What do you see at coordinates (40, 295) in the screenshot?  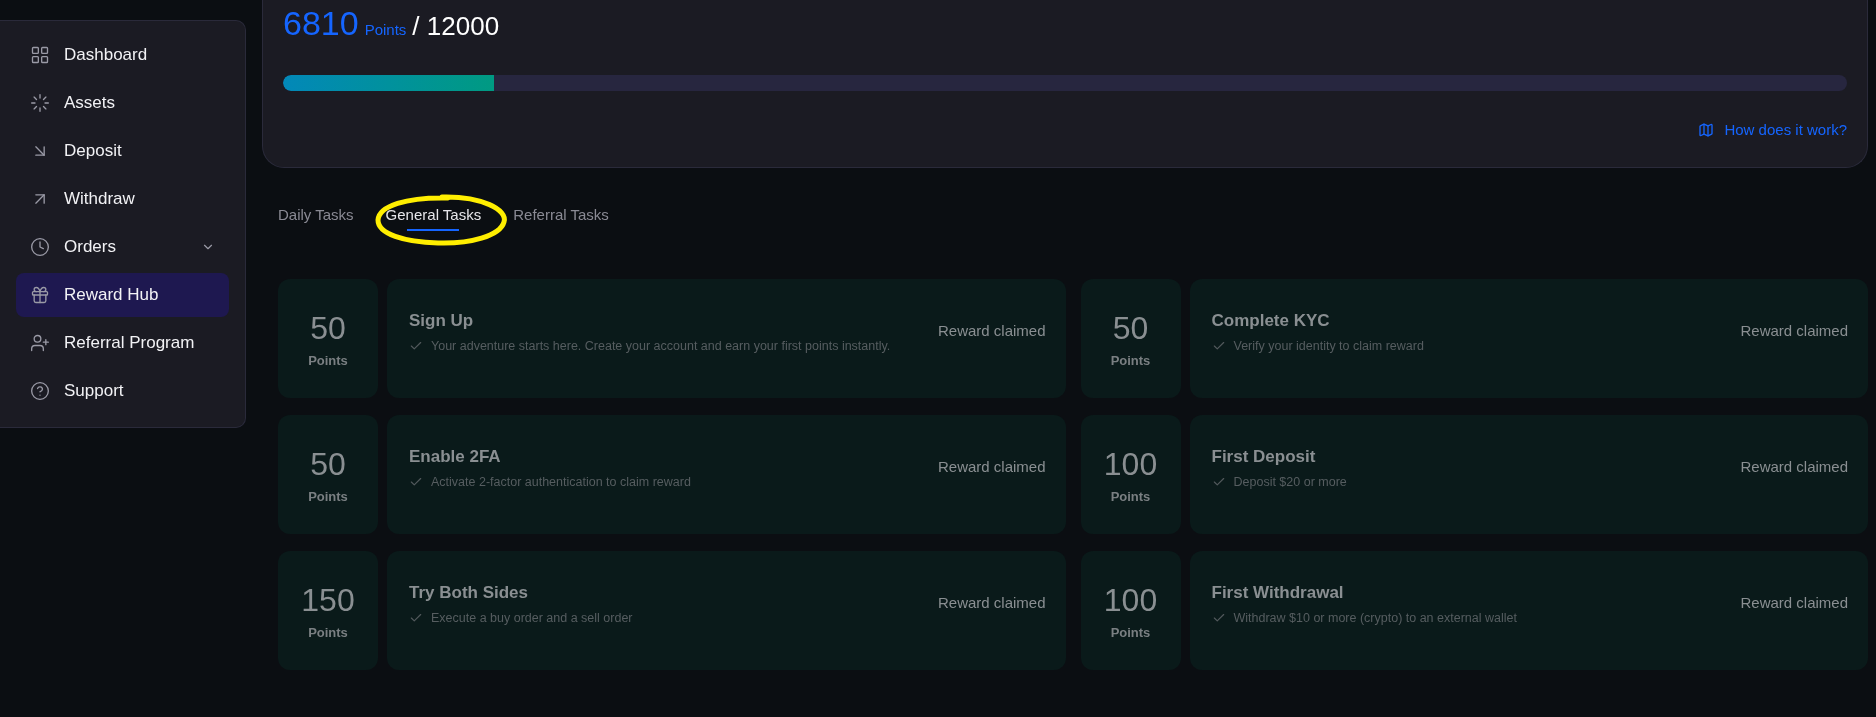 I see `gift-icon` at bounding box center [40, 295].